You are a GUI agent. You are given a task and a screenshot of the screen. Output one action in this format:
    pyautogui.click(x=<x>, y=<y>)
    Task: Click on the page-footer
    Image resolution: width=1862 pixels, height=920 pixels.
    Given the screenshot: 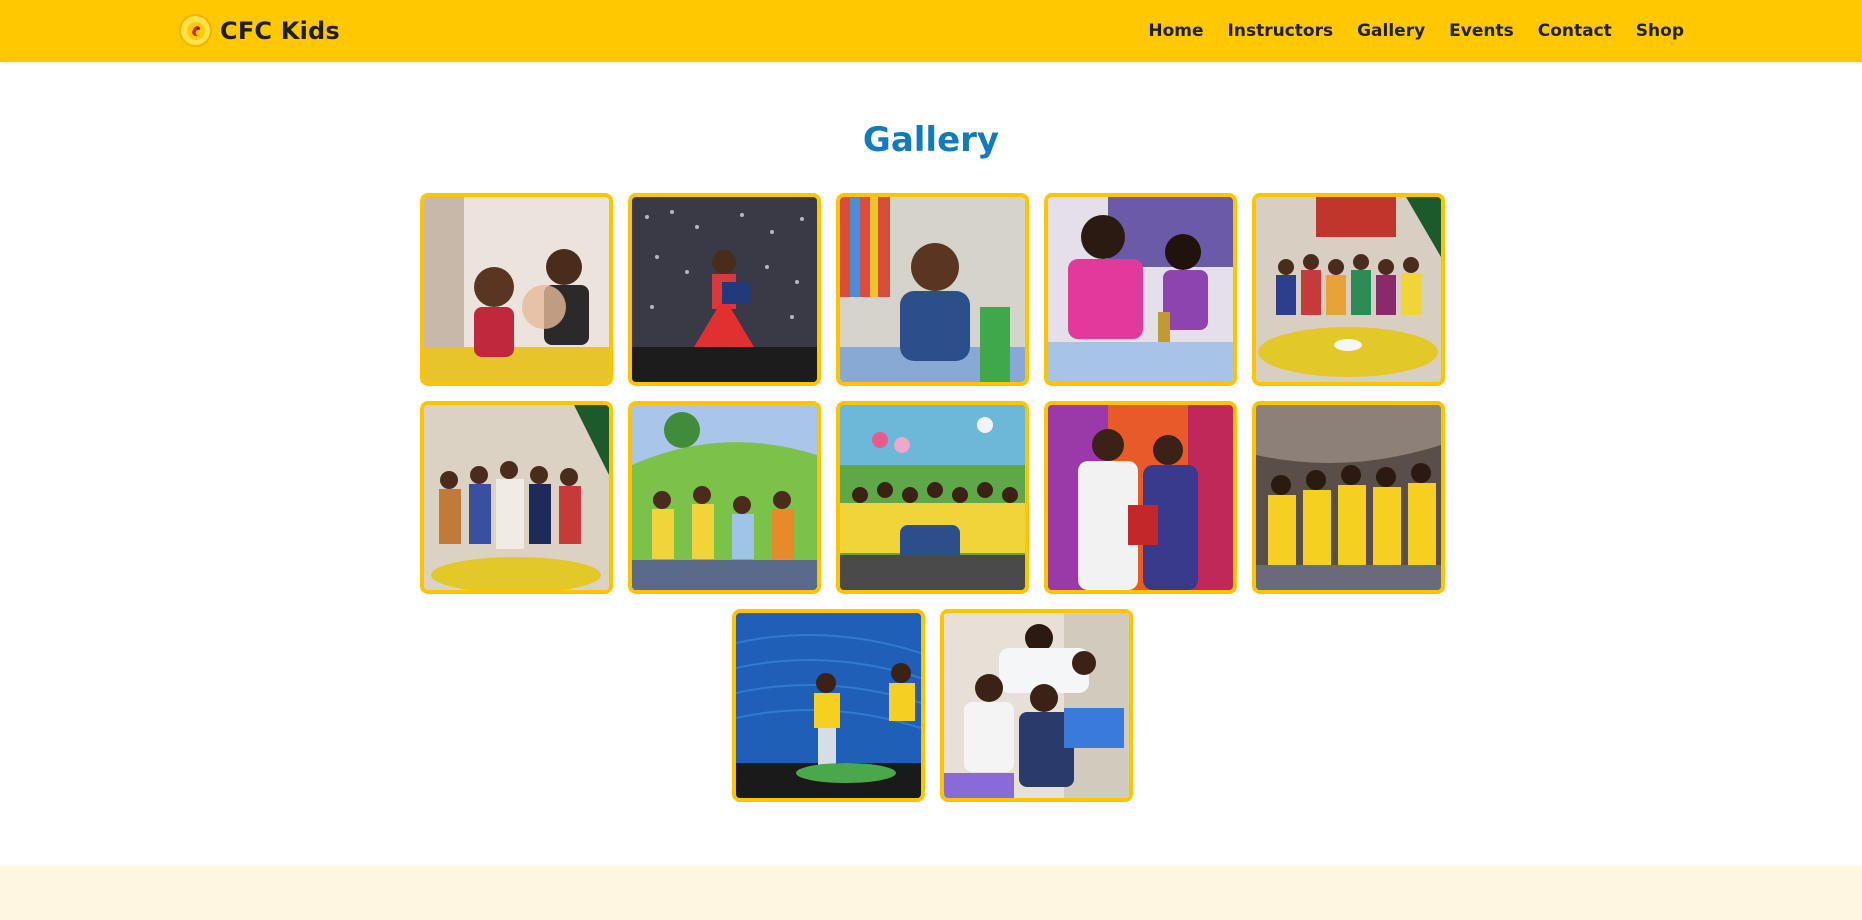 What is the action you would take?
    pyautogui.click(x=931, y=893)
    